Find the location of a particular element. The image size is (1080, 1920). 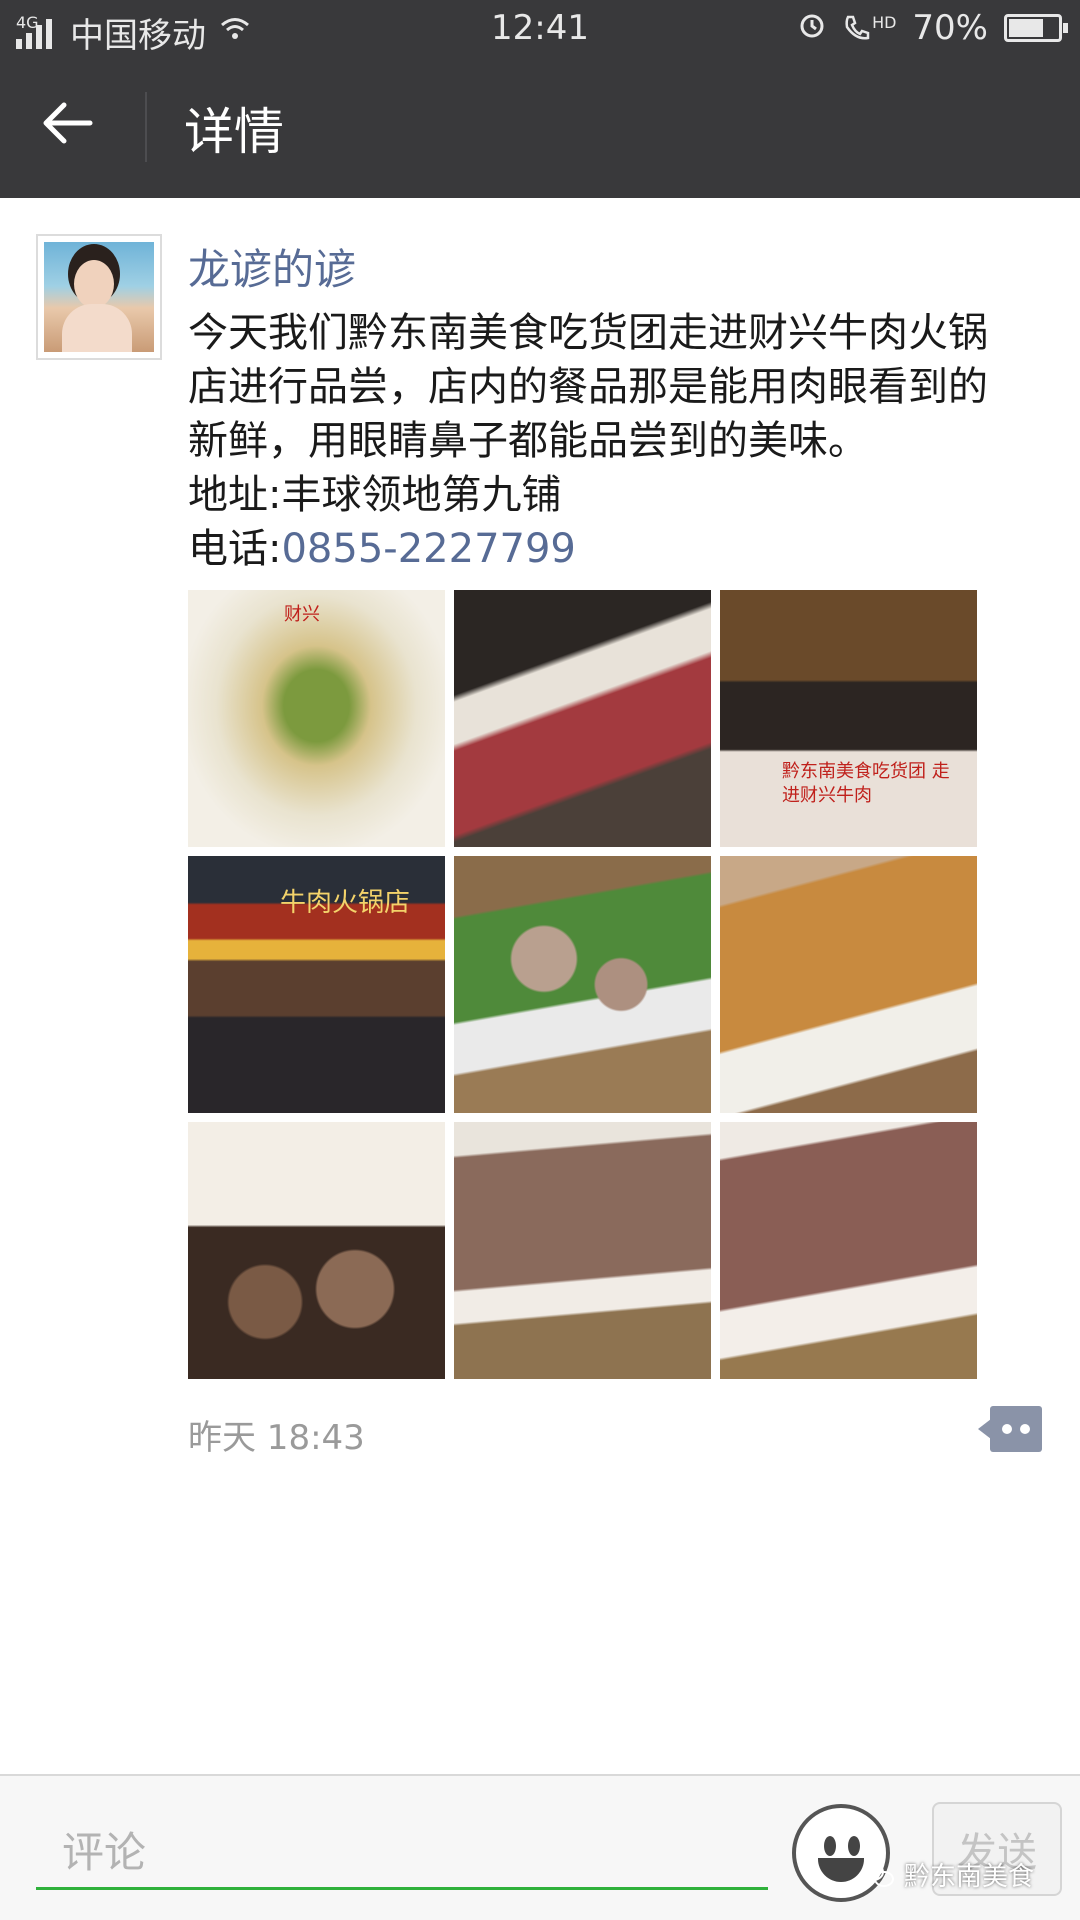

comment-input is located at coordinates (402, 1854).